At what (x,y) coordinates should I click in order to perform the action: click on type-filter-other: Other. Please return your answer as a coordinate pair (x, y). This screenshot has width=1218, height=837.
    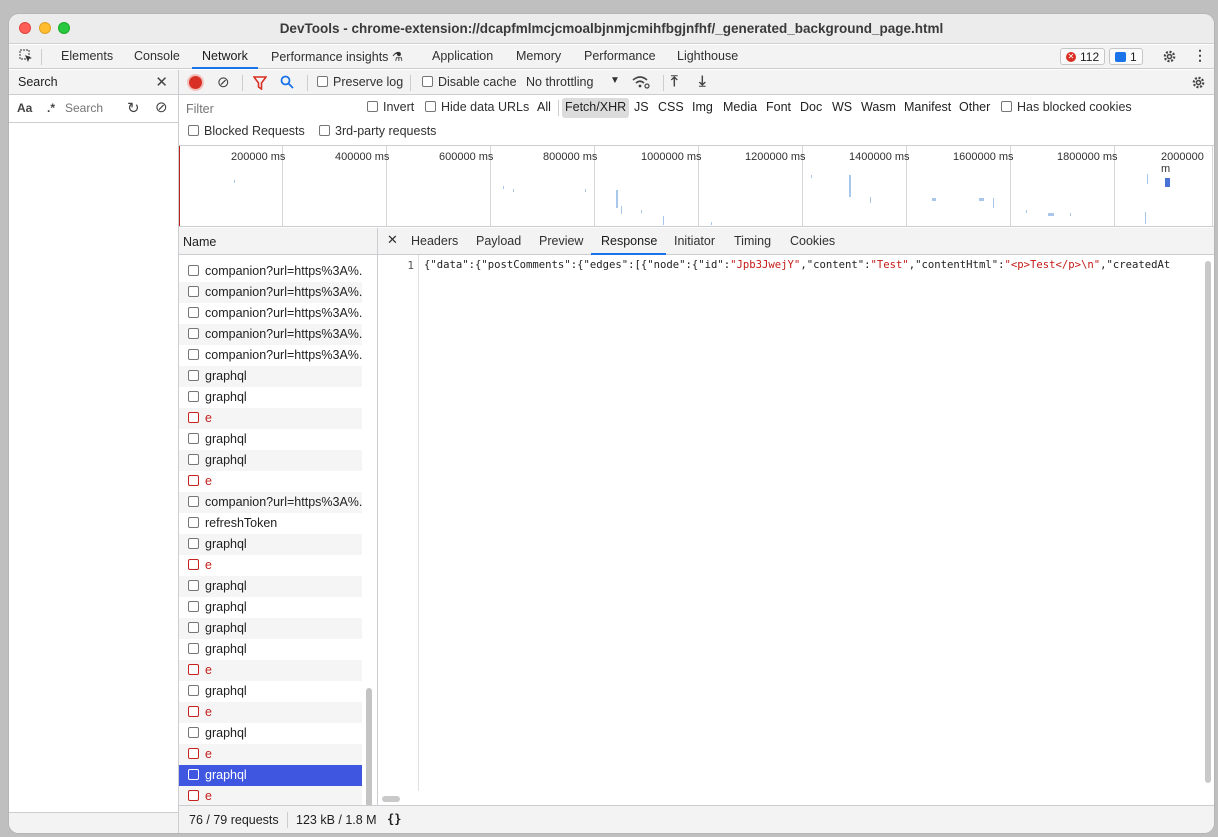
    Looking at the image, I should click on (974, 108).